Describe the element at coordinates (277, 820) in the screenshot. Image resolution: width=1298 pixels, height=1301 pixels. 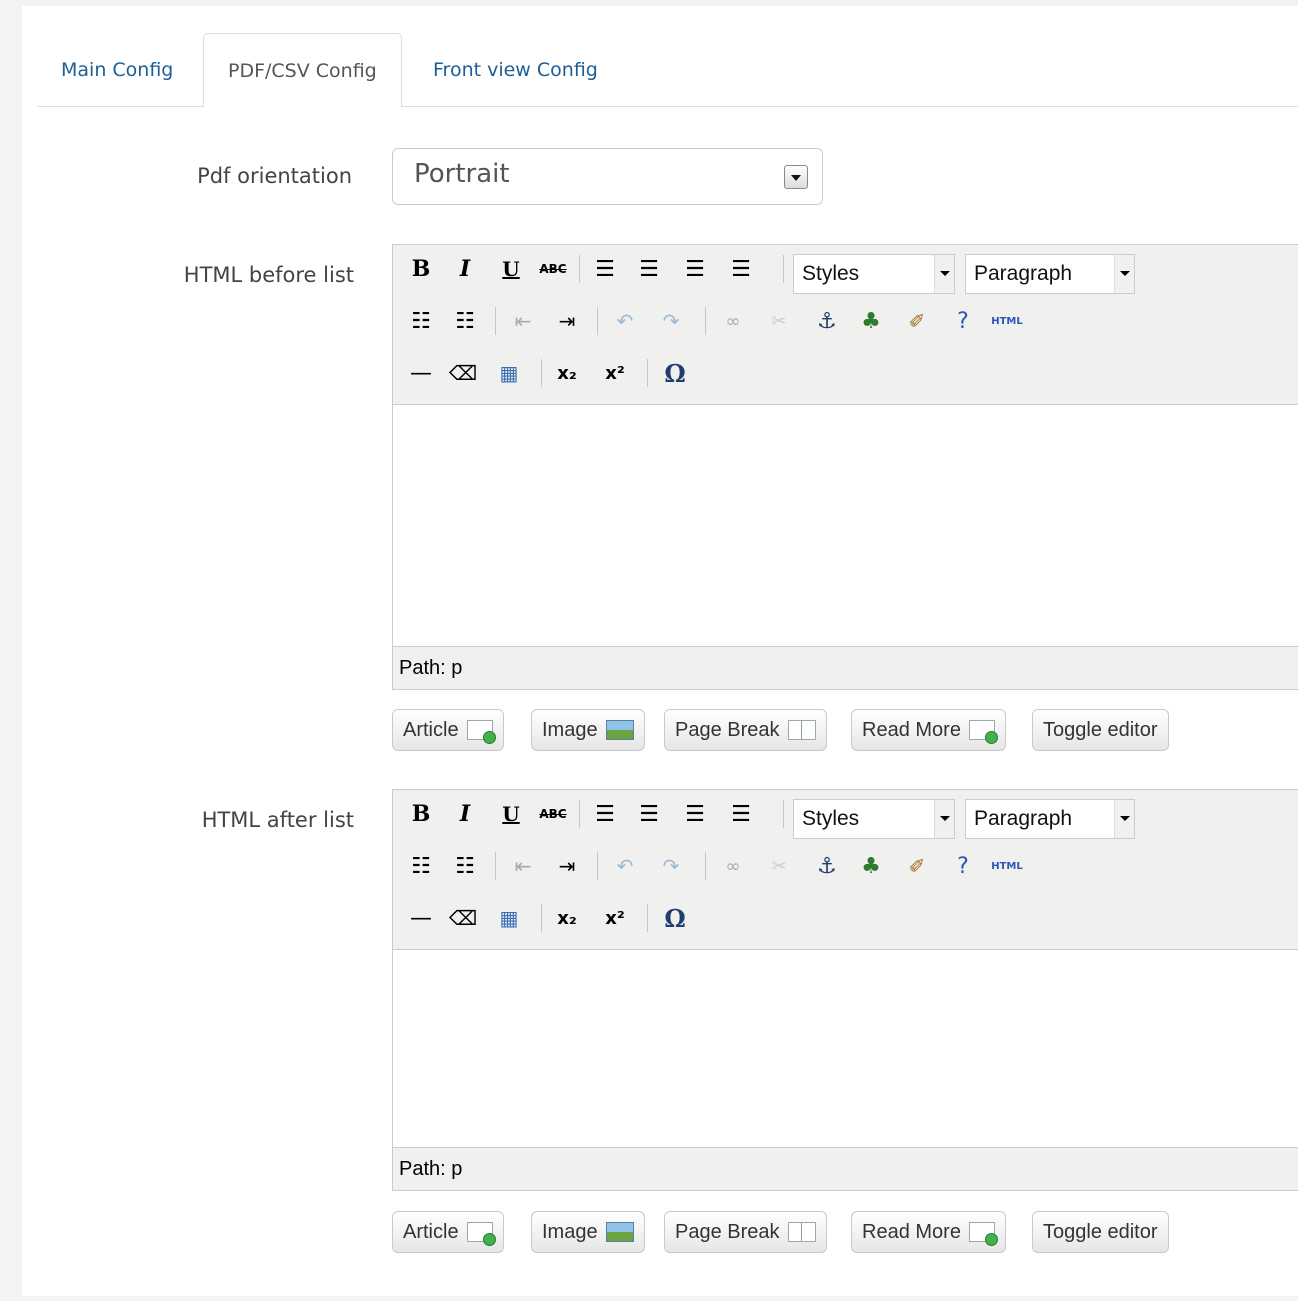
I see `html-after-label: HTML after list` at that location.